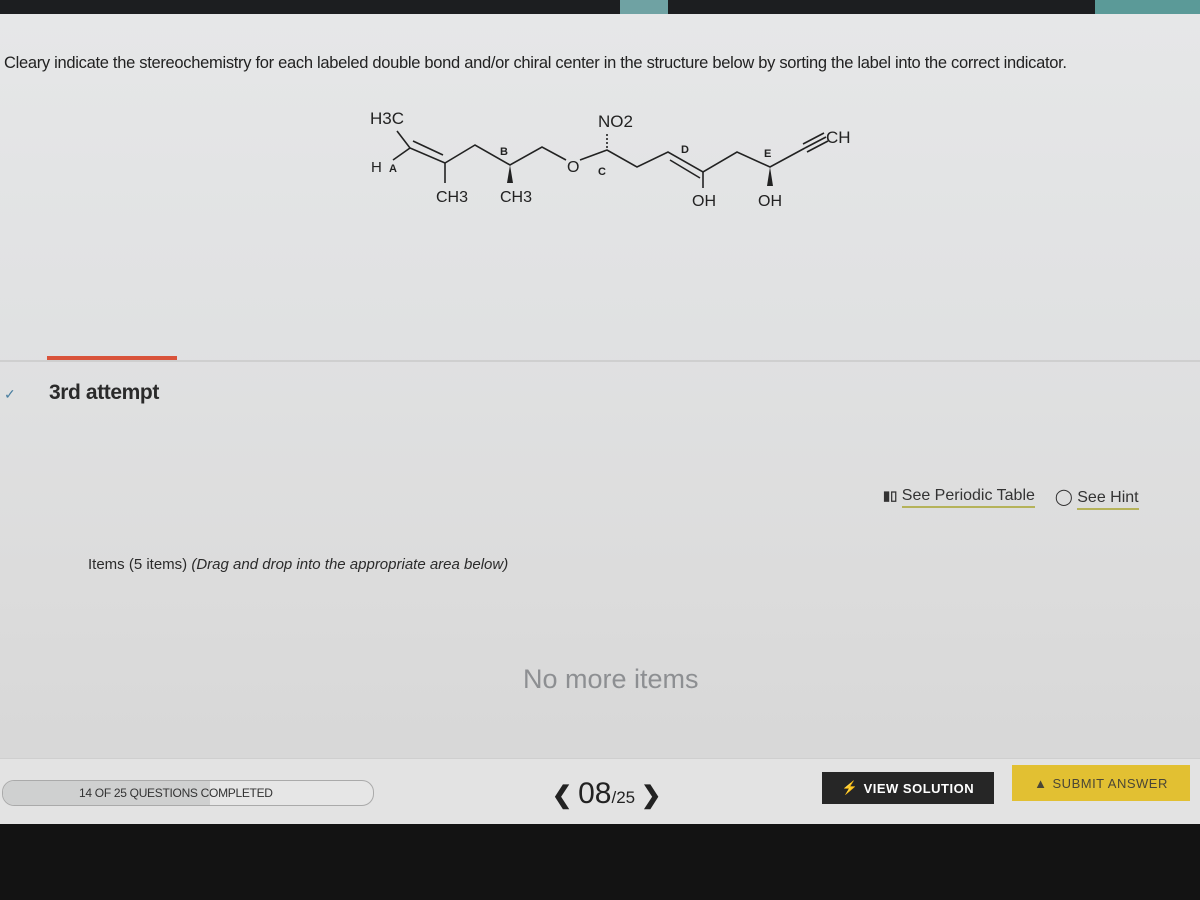 This screenshot has width=1200, height=900. What do you see at coordinates (138, 564) in the screenshot?
I see `items-title: Items (5 items)` at bounding box center [138, 564].